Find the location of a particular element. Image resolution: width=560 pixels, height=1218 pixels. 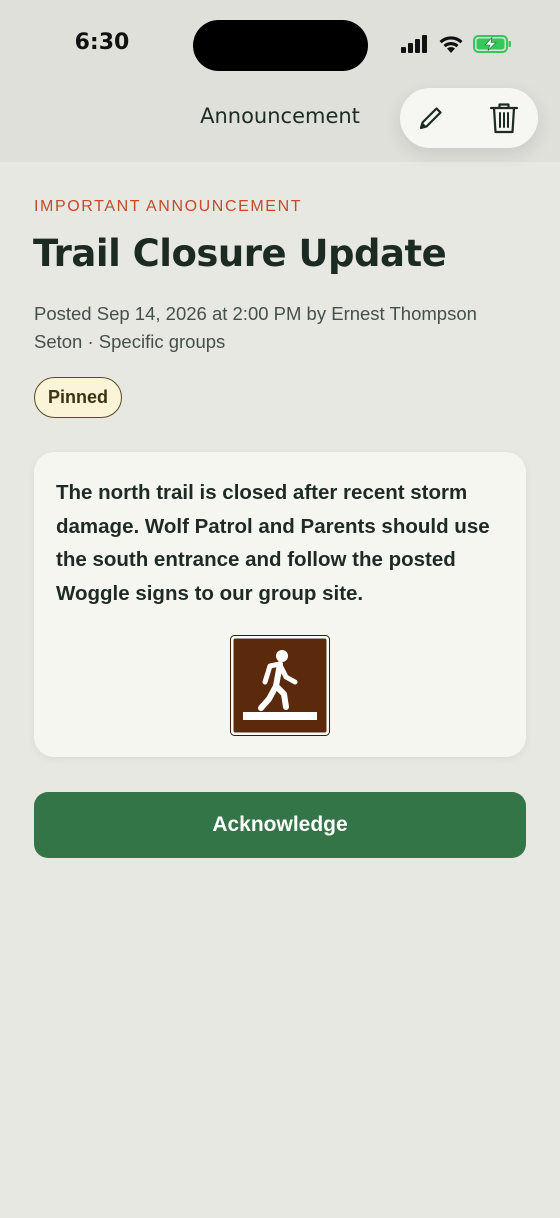

dynamic-island is located at coordinates (280, 45).